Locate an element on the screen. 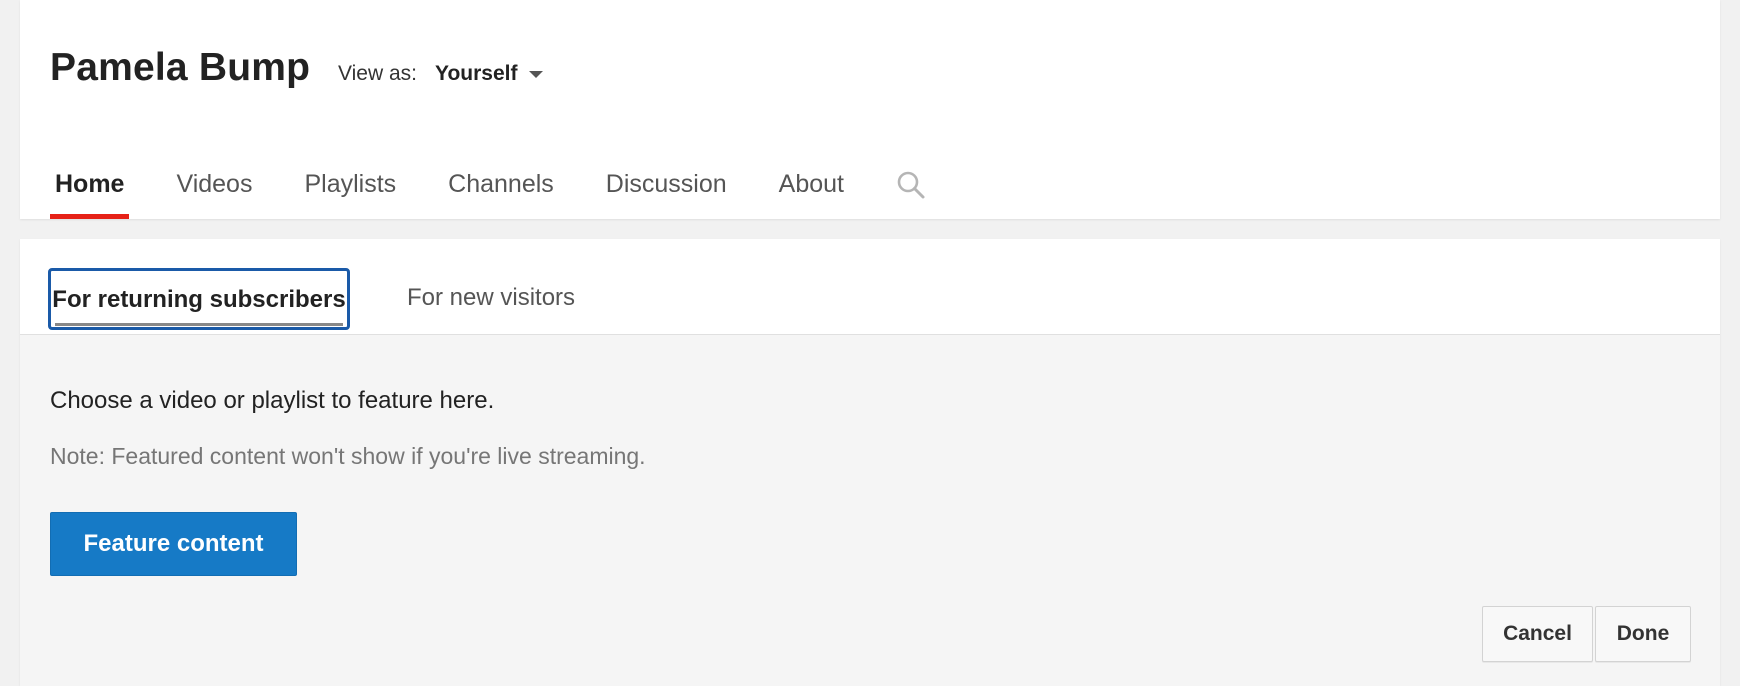 The width and height of the screenshot is (1740, 686). panel-actions: Cancel Done is located at coordinates (1586, 634).